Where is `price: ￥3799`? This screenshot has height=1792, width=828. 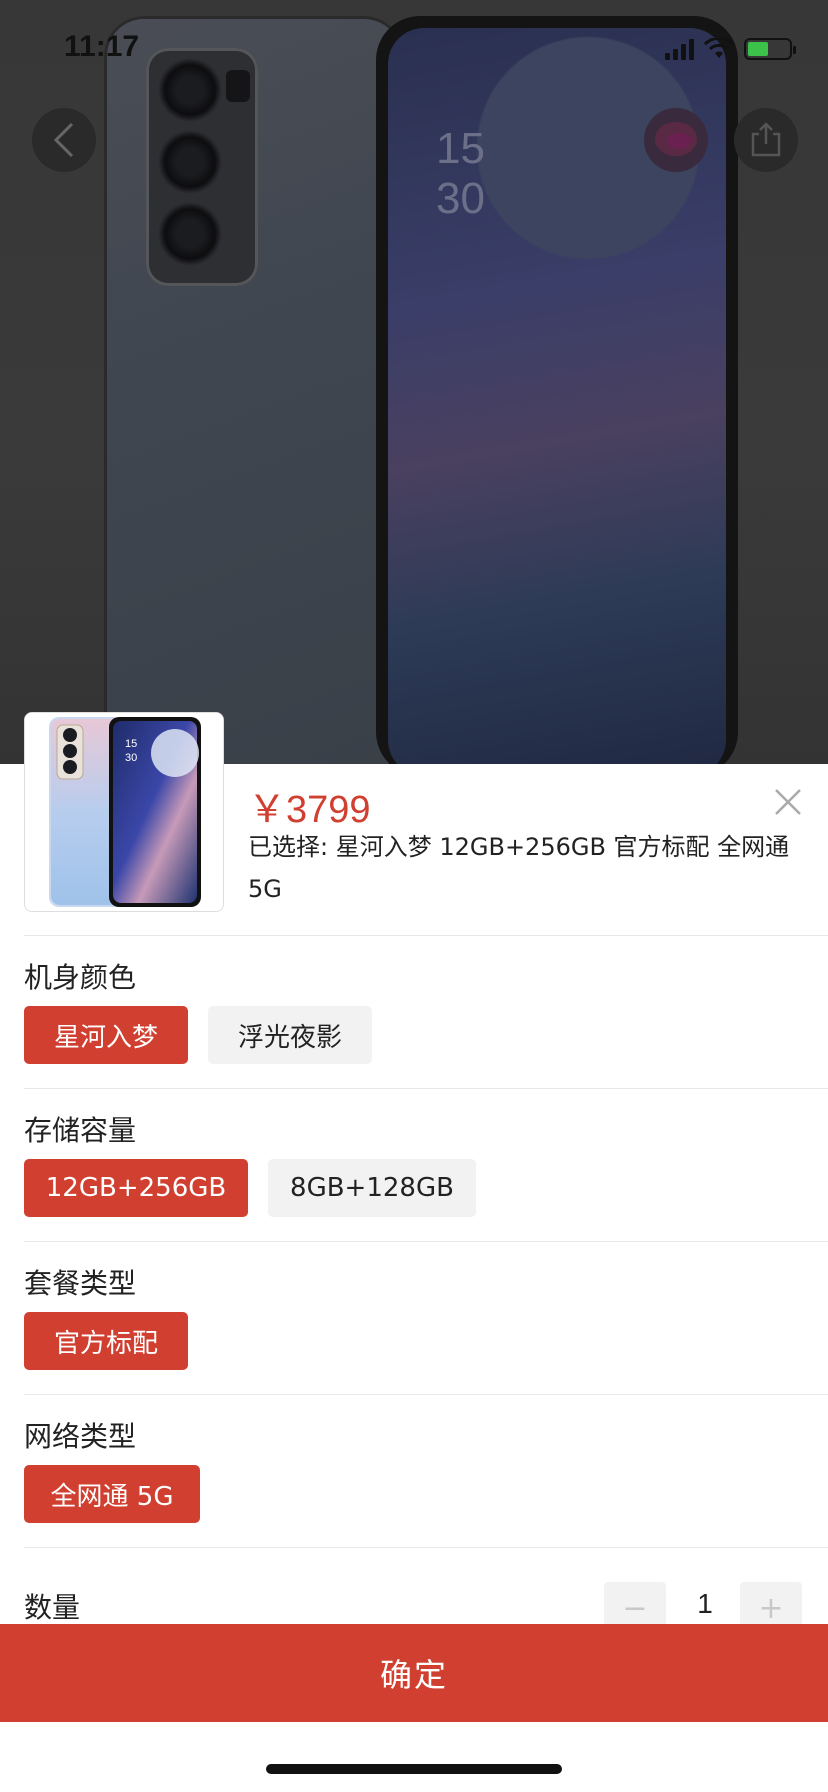 price: ￥3799 is located at coordinates (309, 810).